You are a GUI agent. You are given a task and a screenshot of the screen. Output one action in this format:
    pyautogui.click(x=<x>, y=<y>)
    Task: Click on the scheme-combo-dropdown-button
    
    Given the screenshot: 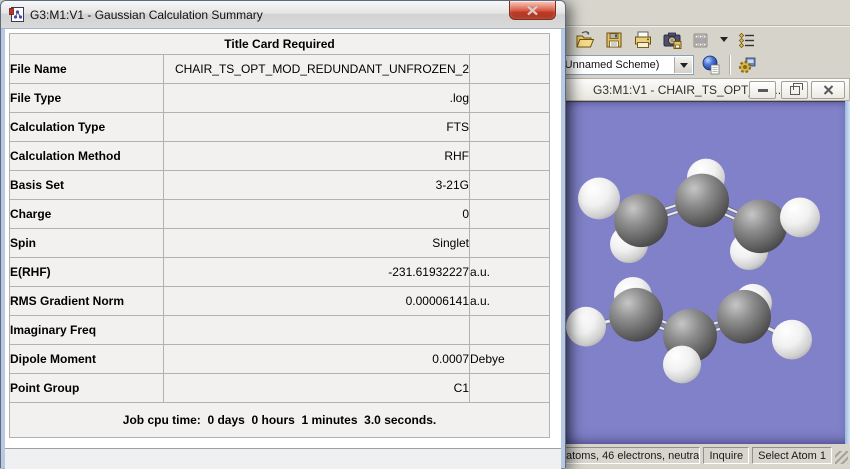 What is the action you would take?
    pyautogui.click(x=683, y=65)
    